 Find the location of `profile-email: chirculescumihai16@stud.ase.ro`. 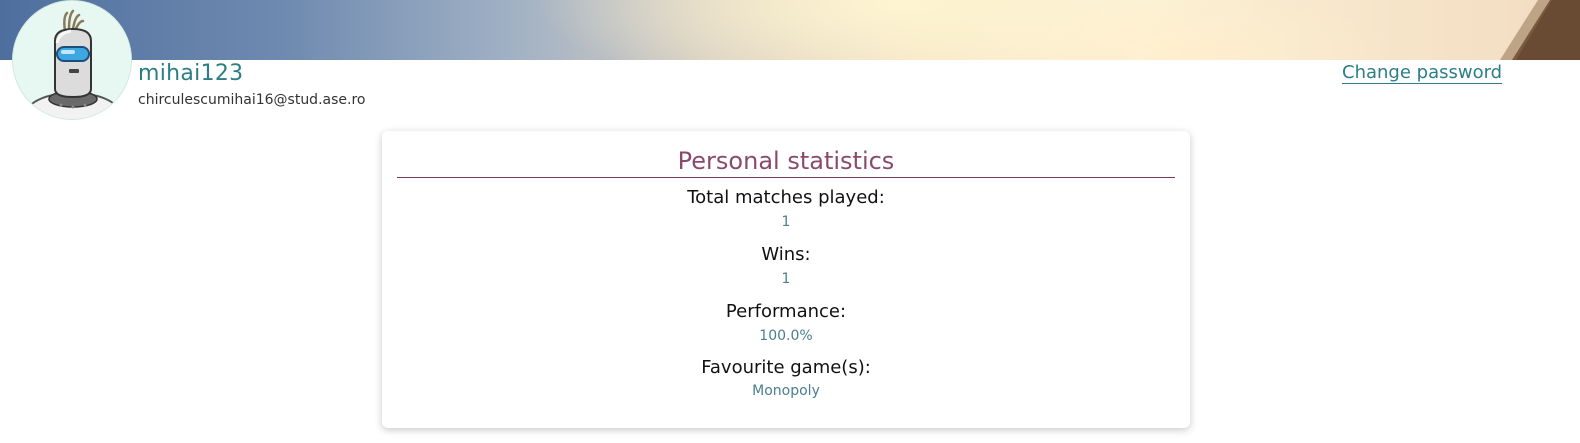

profile-email: chirculescumihai16@stud.ase.ro is located at coordinates (252, 100).